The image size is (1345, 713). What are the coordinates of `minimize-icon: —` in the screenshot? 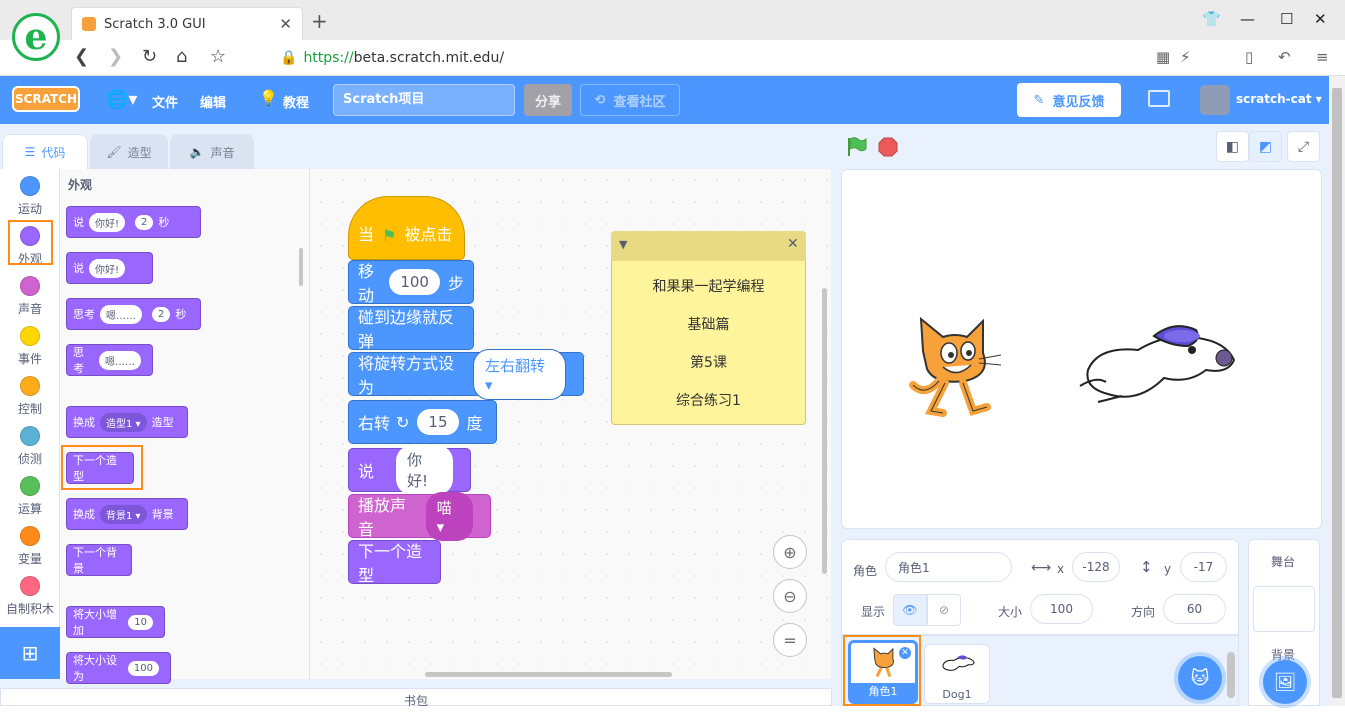 It's located at (1247, 19).